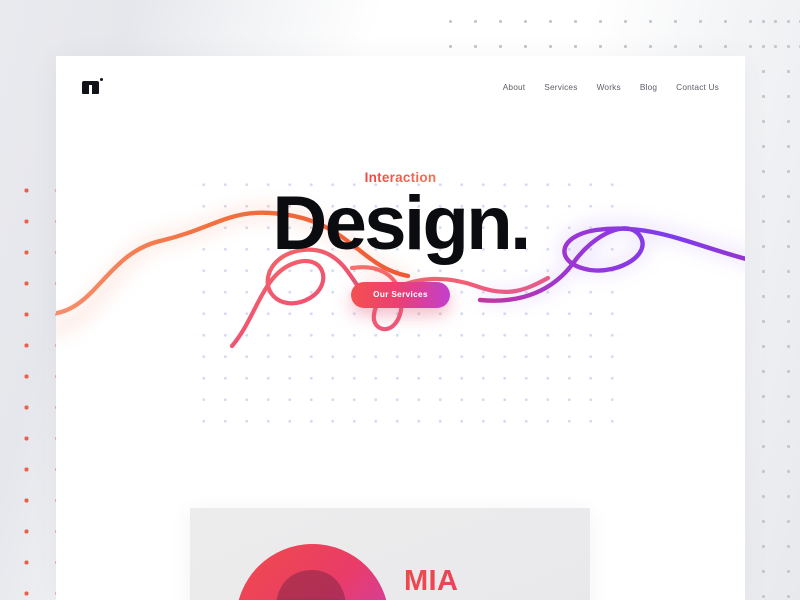 This screenshot has height=600, width=800. What do you see at coordinates (560, 87) in the screenshot?
I see `nav-link-services: Services` at bounding box center [560, 87].